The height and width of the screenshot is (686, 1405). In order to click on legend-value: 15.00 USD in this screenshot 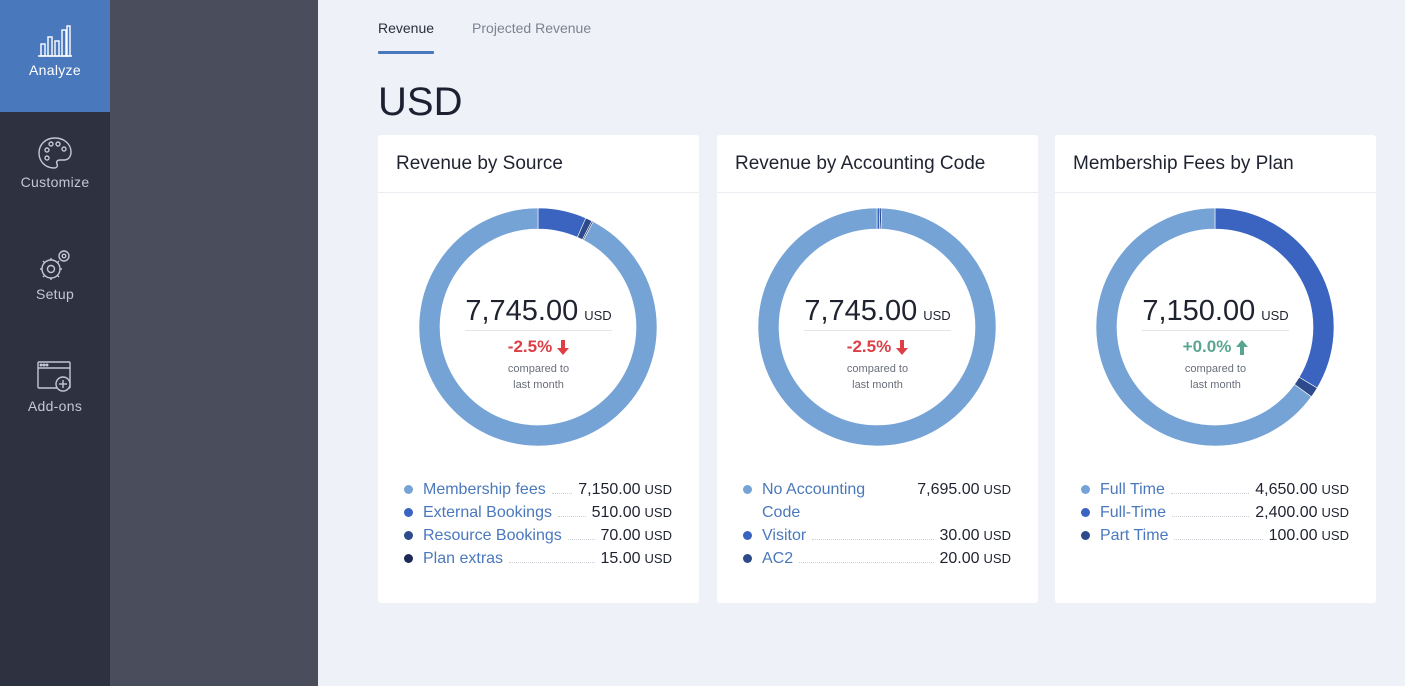, I will do `click(637, 558)`.